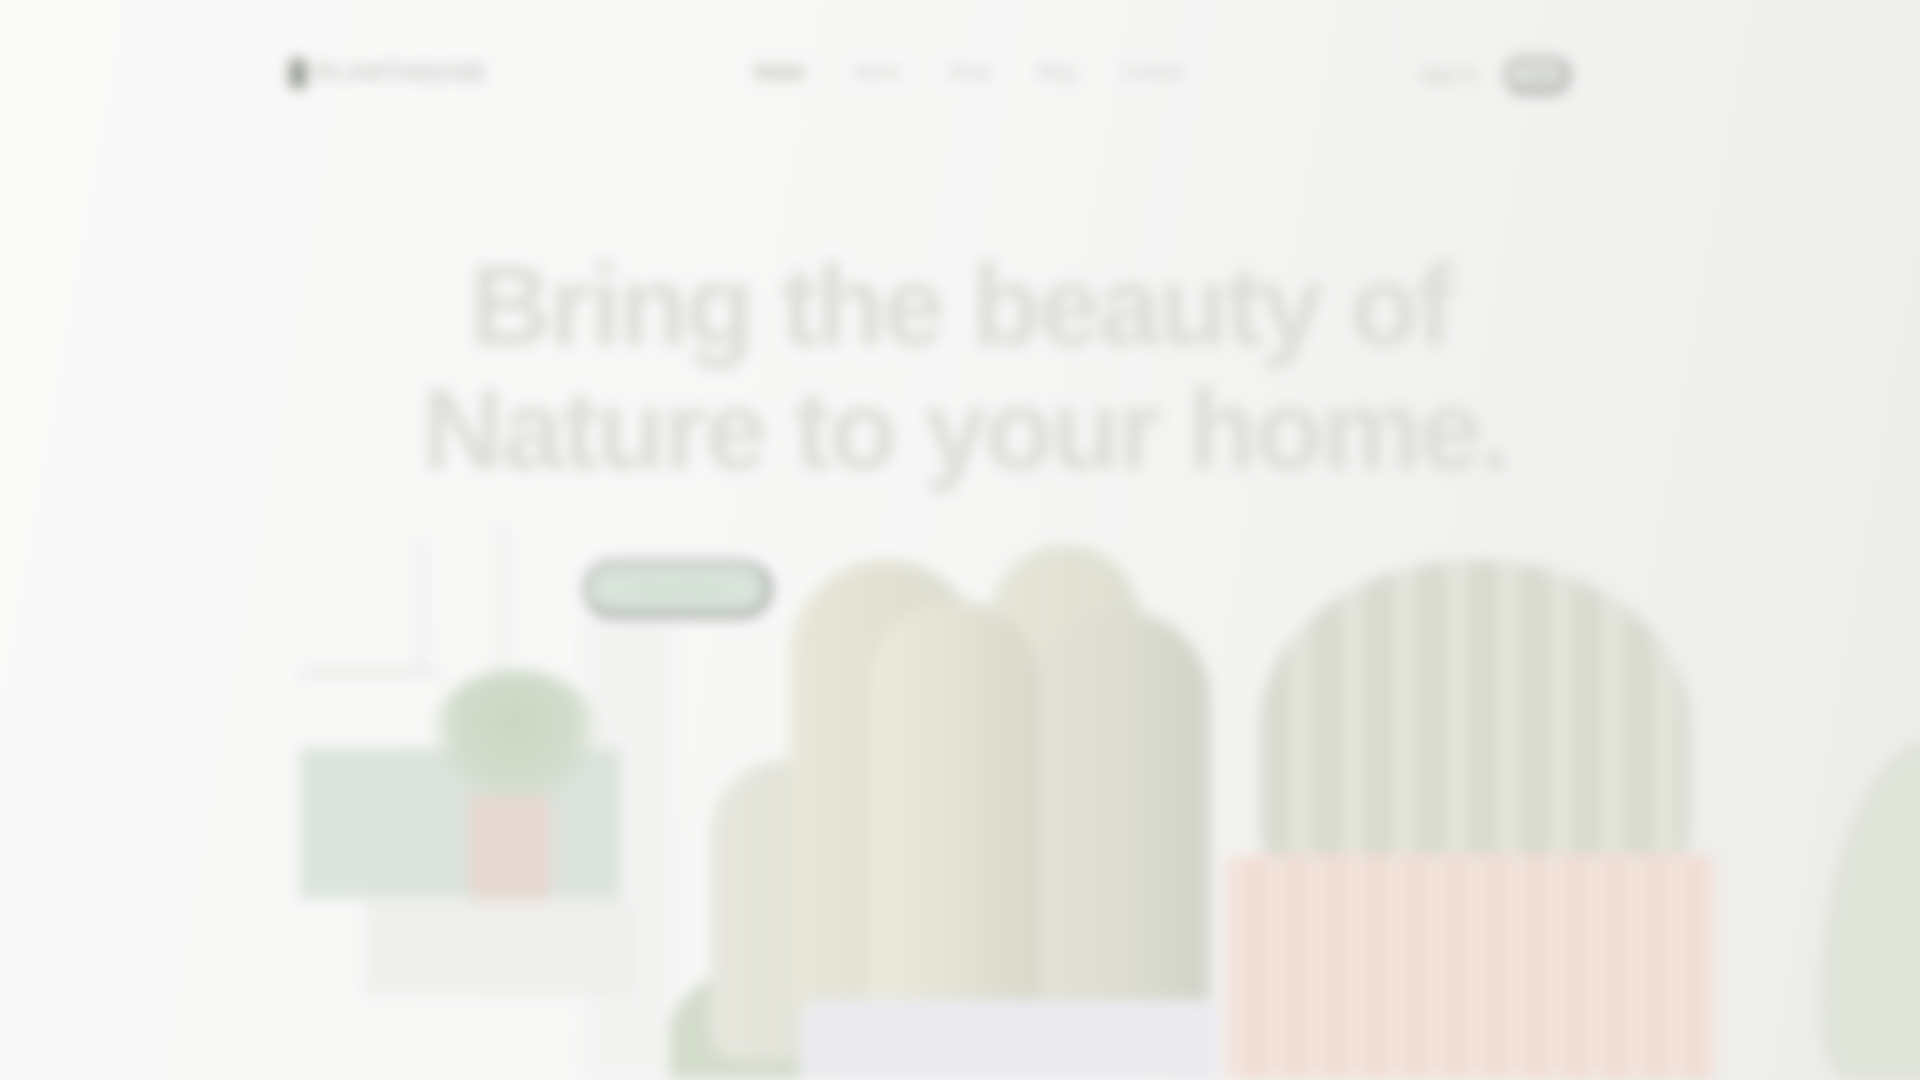  Describe the element at coordinates (1537, 75) in the screenshot. I see `cart-button: Cart` at that location.